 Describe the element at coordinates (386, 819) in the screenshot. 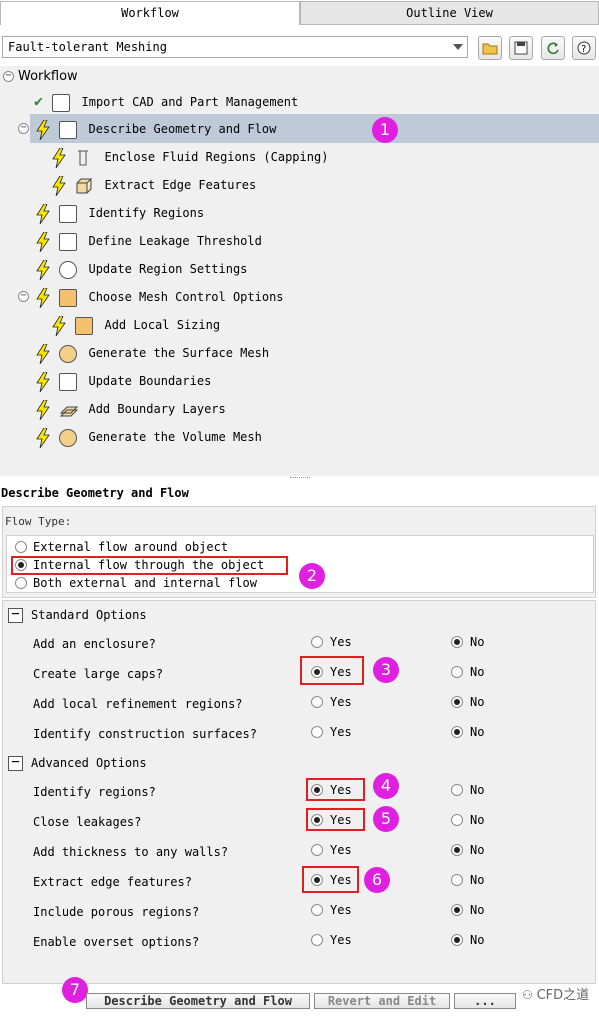

I see `marker-5: 5` at that location.